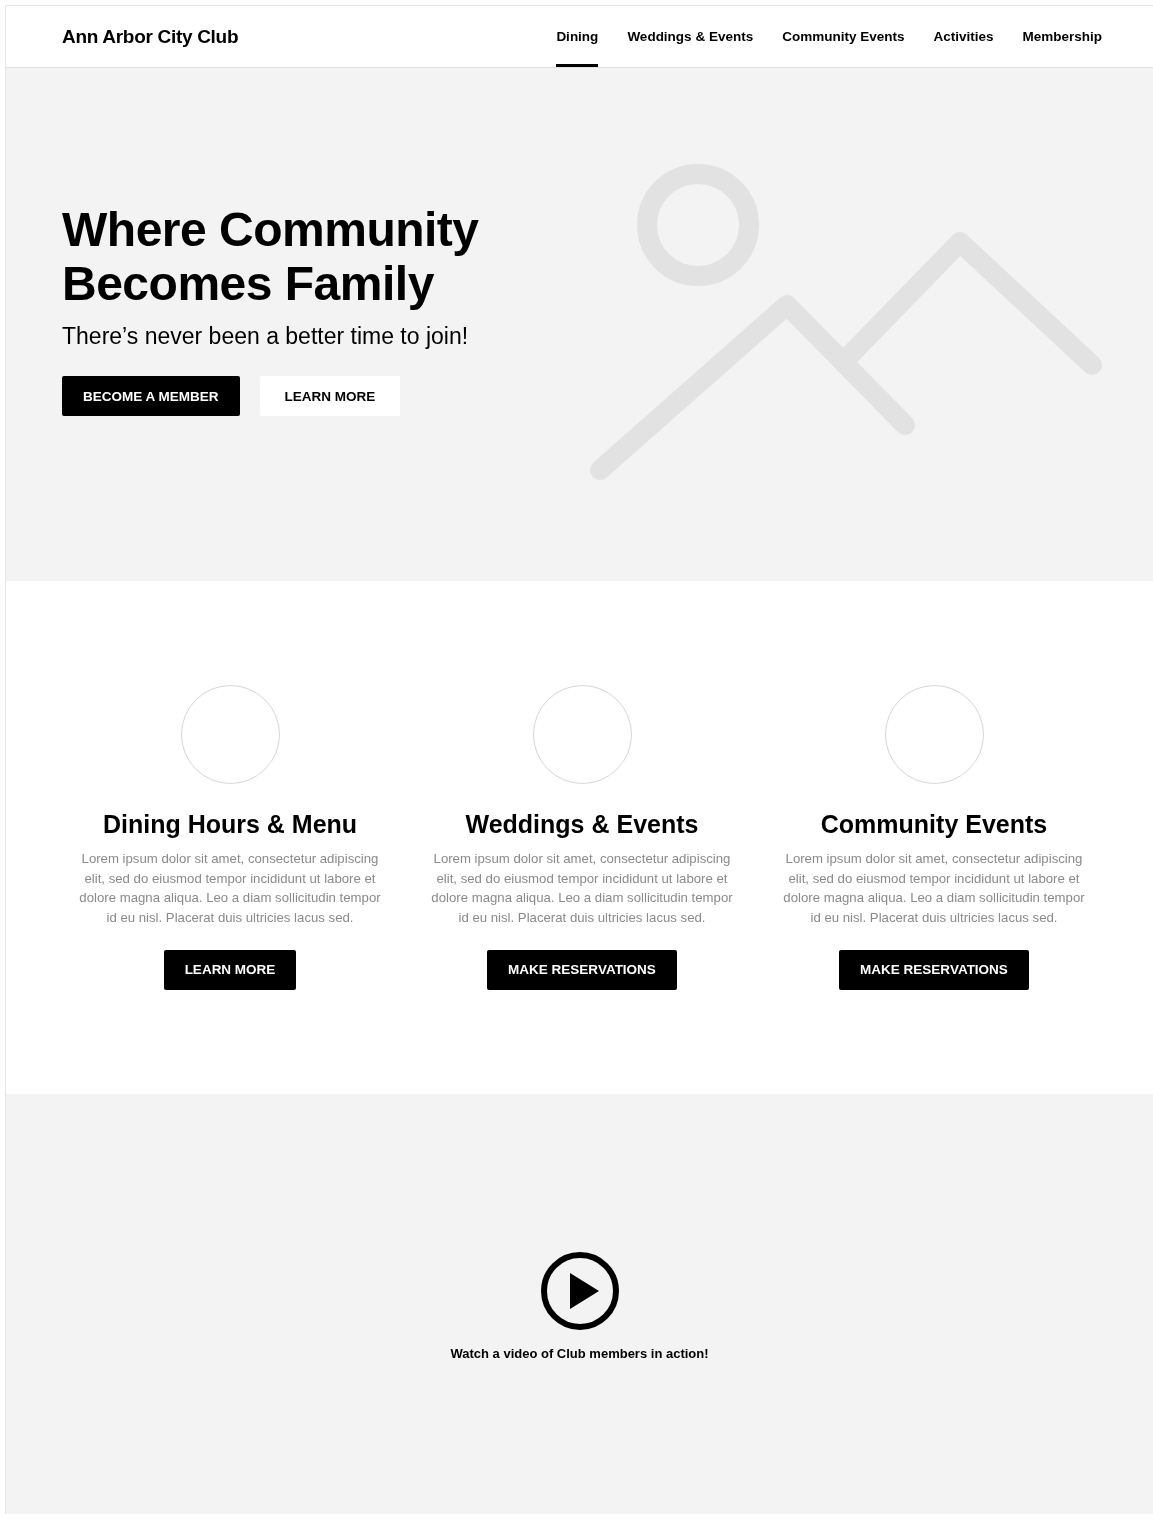 This screenshot has width=1153, height=1519. What do you see at coordinates (579, 1291) in the screenshot?
I see `play-icon` at bounding box center [579, 1291].